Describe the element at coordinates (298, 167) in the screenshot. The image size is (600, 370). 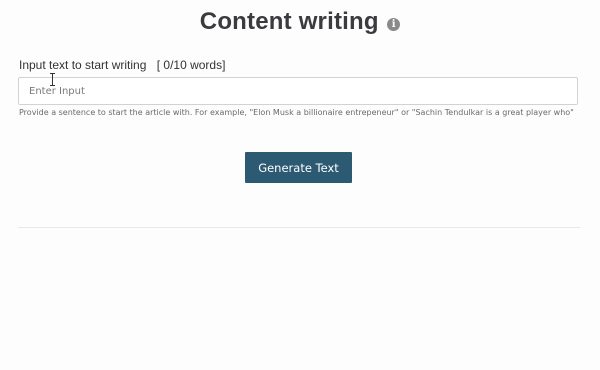
I see `generate-text-button: Generate Text` at that location.